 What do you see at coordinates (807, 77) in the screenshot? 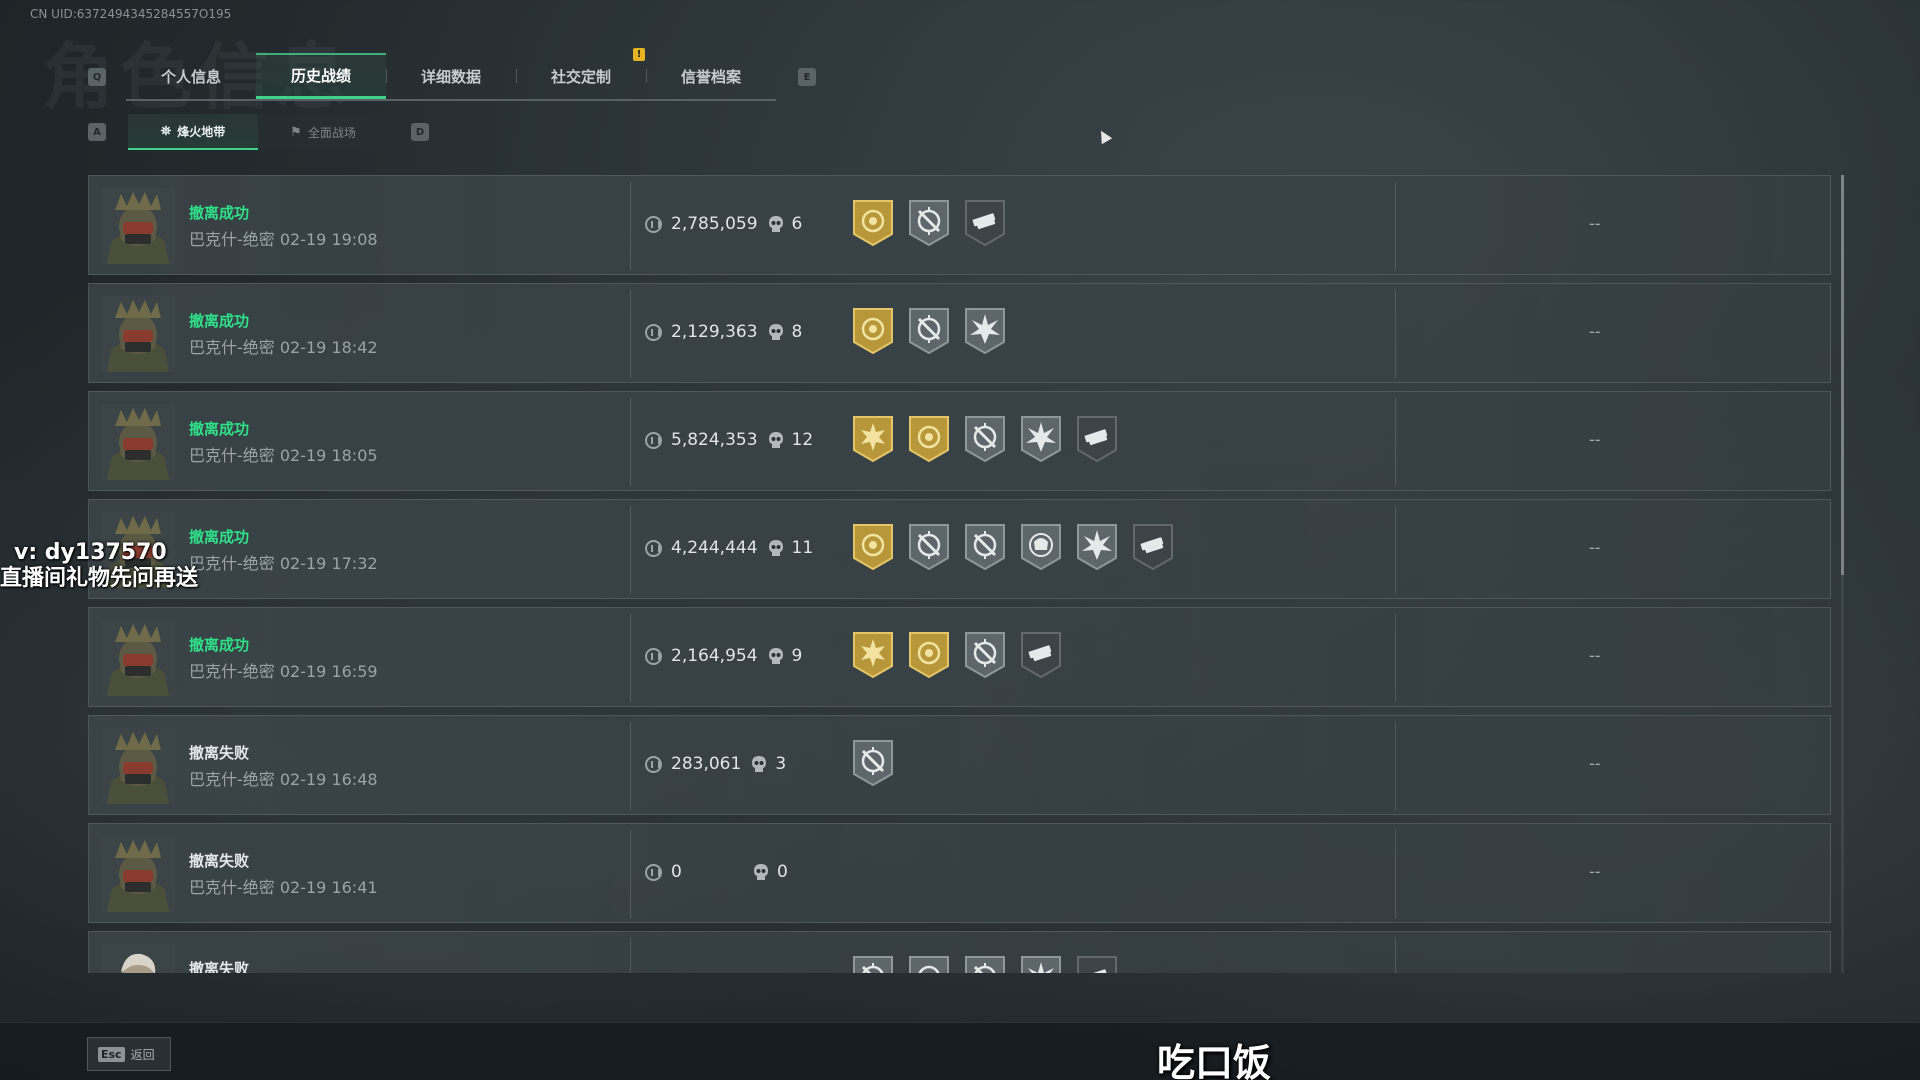
I see `next-tab-key: E` at bounding box center [807, 77].